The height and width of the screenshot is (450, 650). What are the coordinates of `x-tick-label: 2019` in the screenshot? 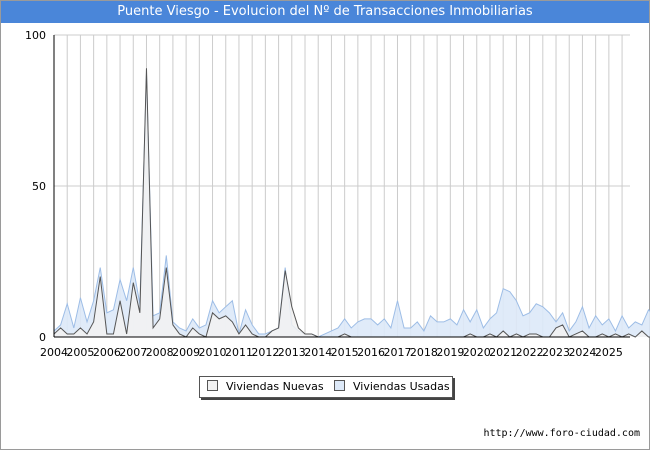 It's located at (450, 352).